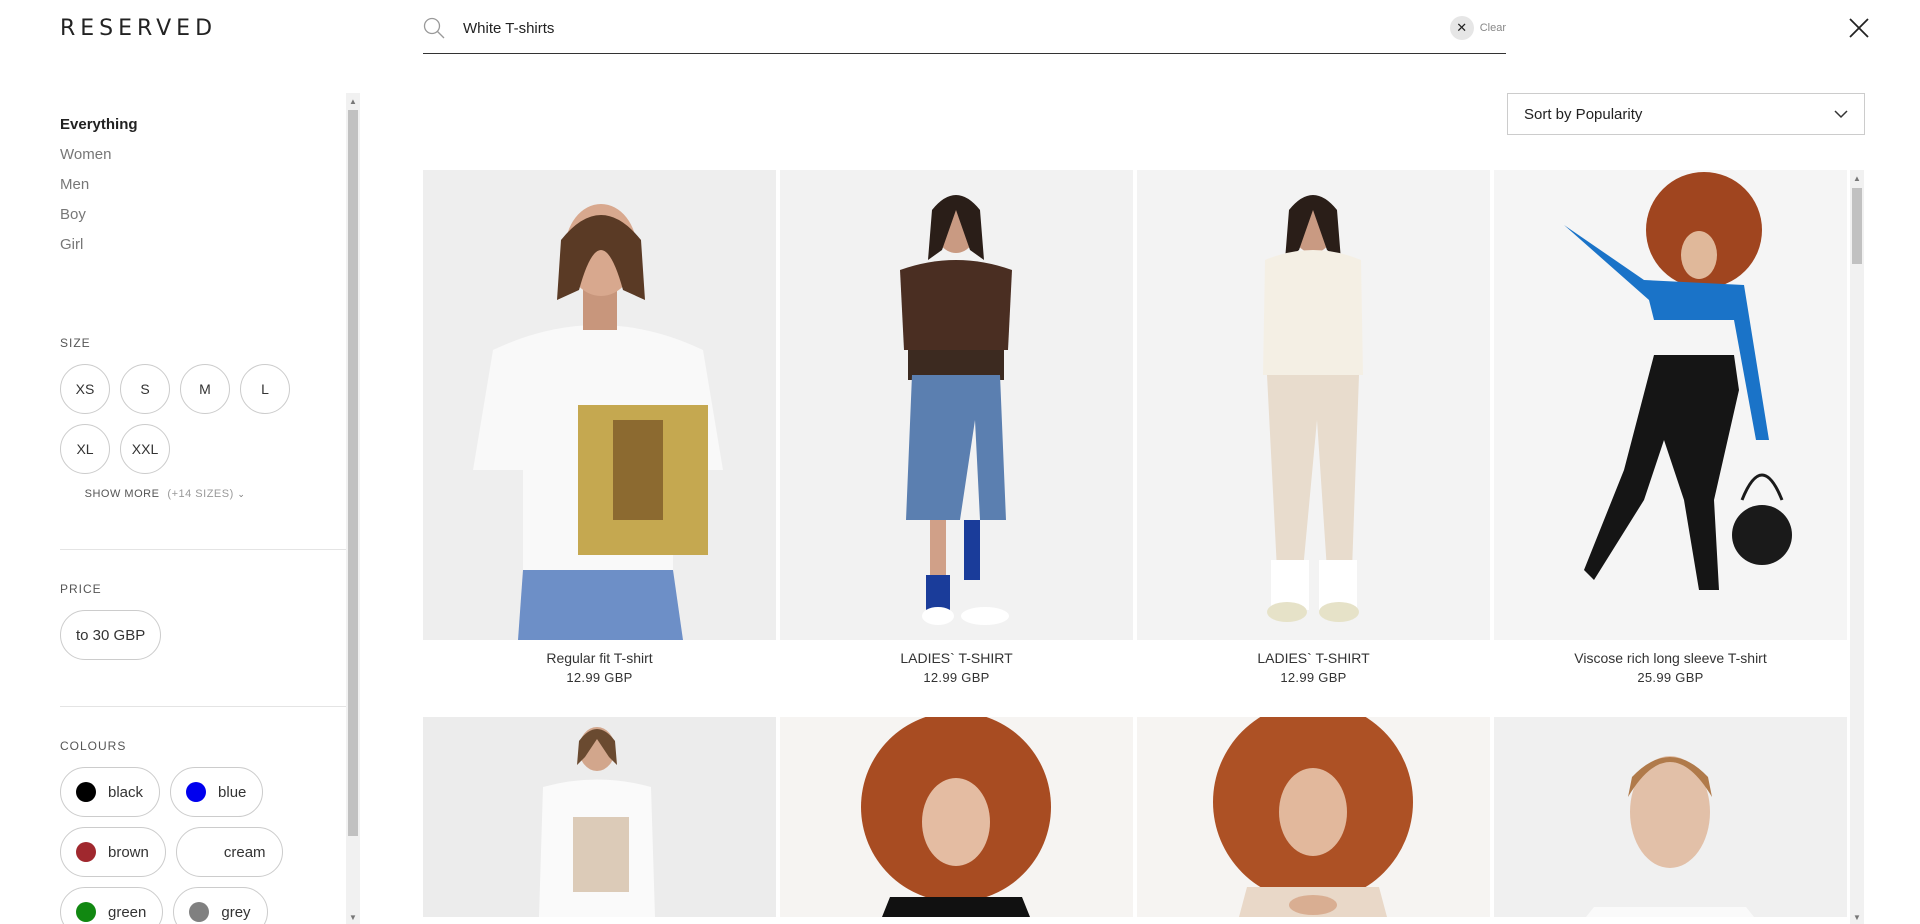 Image resolution: width=1920 pixels, height=924 pixels. Describe the element at coordinates (85, 449) in the screenshot. I see `size-option-xl: XL` at that location.